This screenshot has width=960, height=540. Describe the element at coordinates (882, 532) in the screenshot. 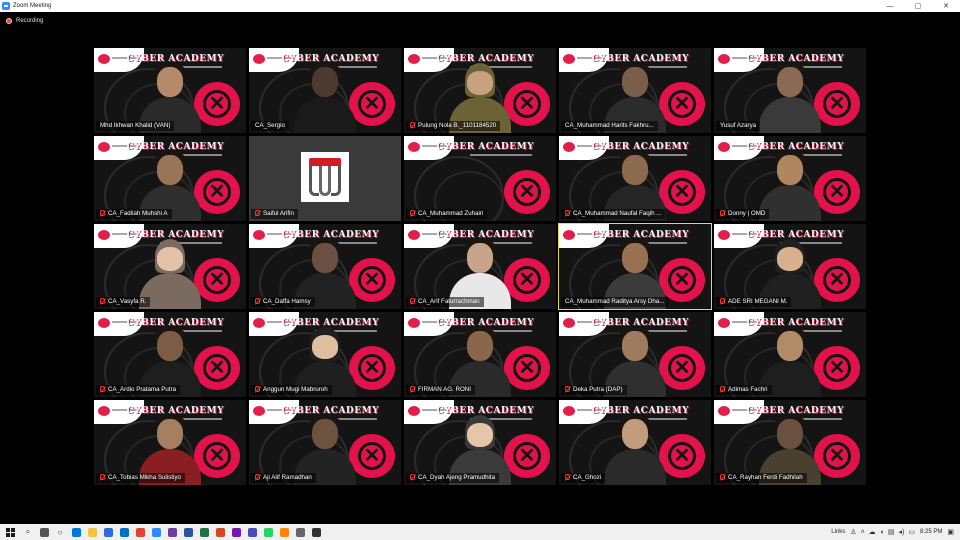

I see `microphone-icon: ◖` at that location.